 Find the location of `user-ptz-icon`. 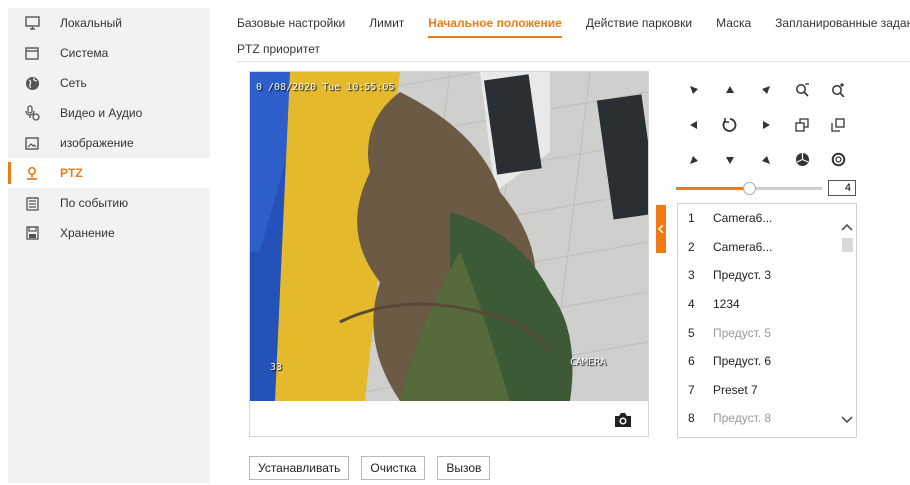

user-ptz-icon is located at coordinates (32, 173).